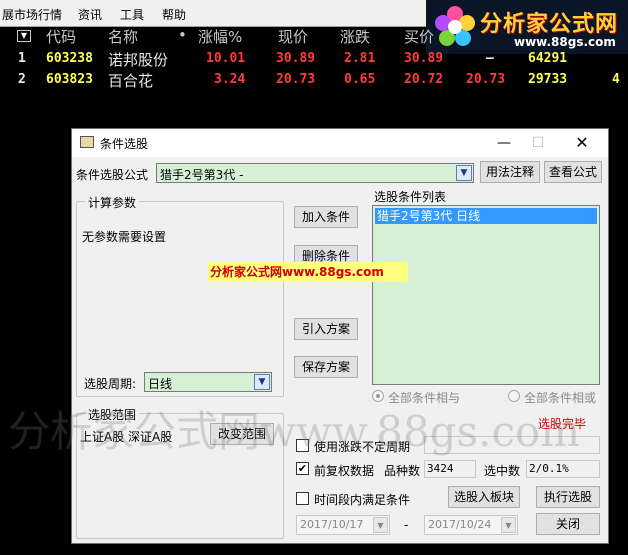 The height and width of the screenshot is (555, 628). I want to click on no-params-text: 无参数需要设置, so click(124, 237).